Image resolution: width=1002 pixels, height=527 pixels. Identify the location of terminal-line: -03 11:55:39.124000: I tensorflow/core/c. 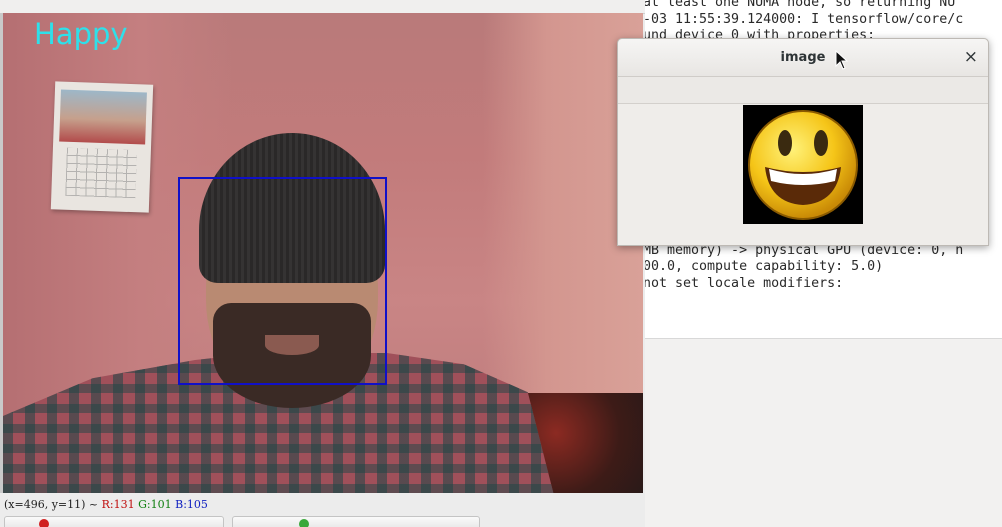
(803, 19).